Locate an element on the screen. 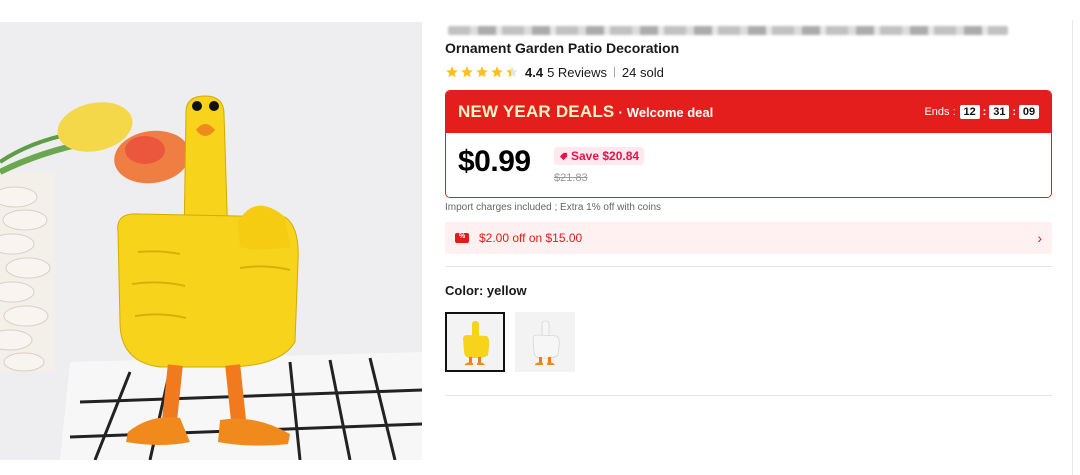  deal-name: NEW YEAR DEALS is located at coordinates (536, 111).